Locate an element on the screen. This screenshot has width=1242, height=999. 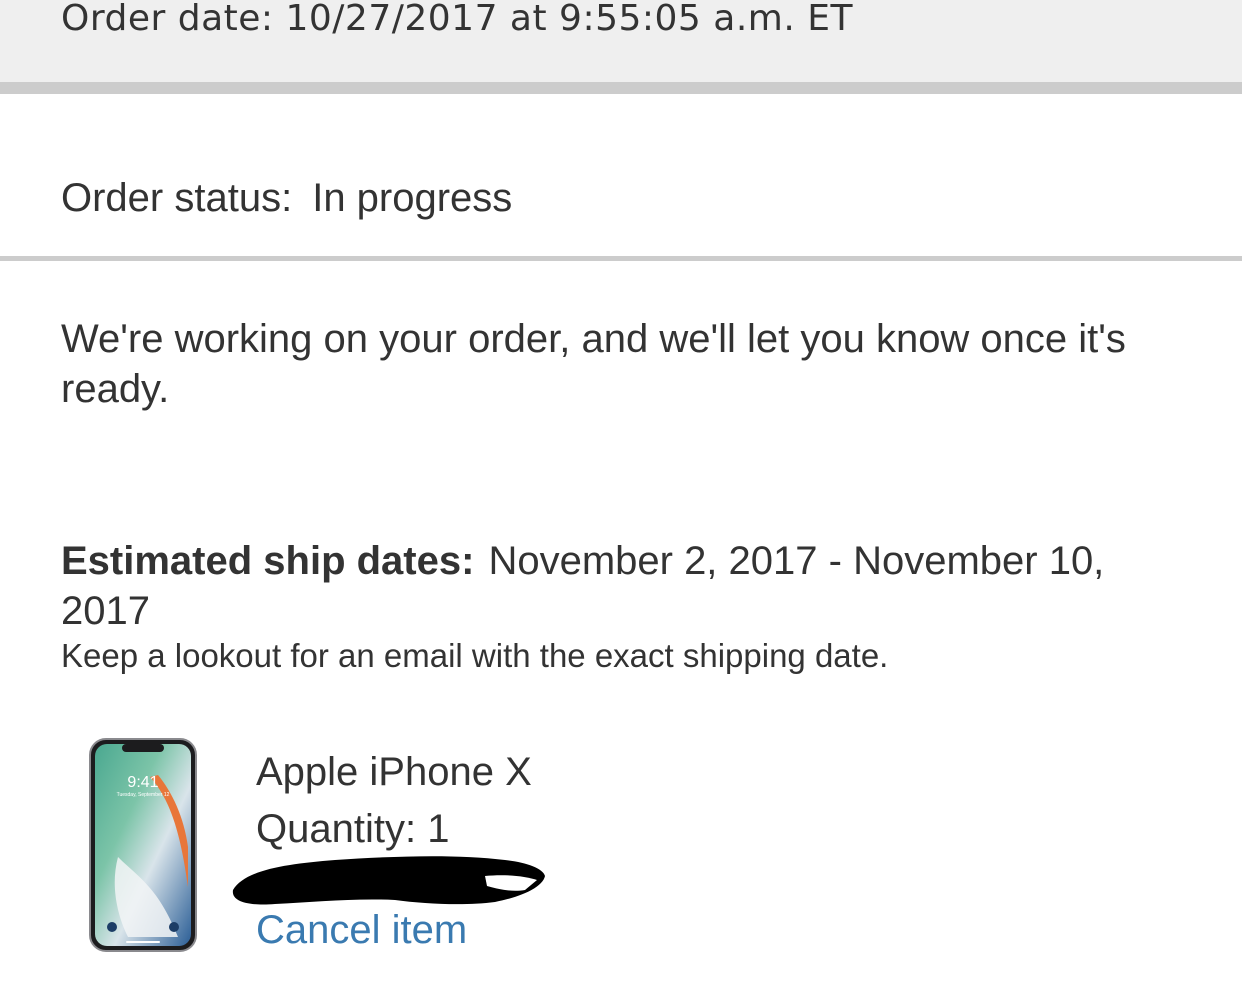
flashlight-icon is located at coordinates (112, 927).